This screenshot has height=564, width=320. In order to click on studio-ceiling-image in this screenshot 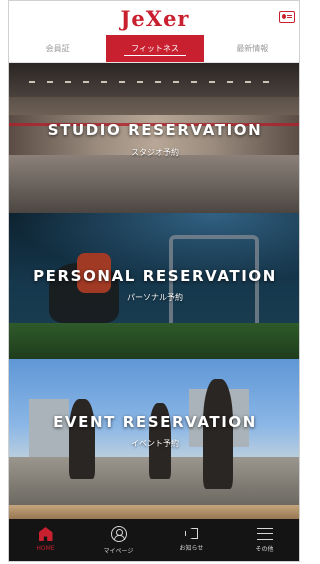, I will do `click(154, 80)`.